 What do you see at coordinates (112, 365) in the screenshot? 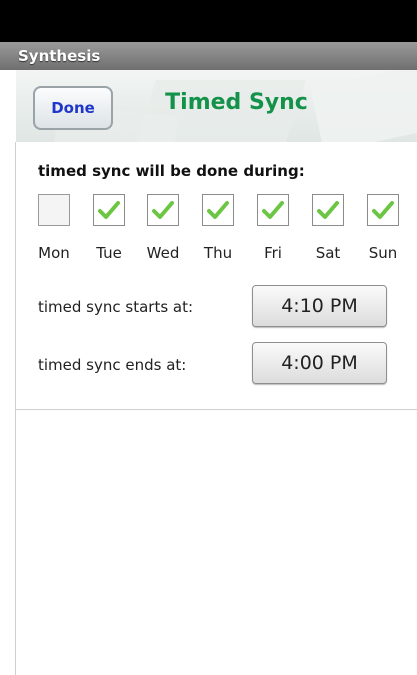
I see `end-time-label: timed sync ends at:` at bounding box center [112, 365].